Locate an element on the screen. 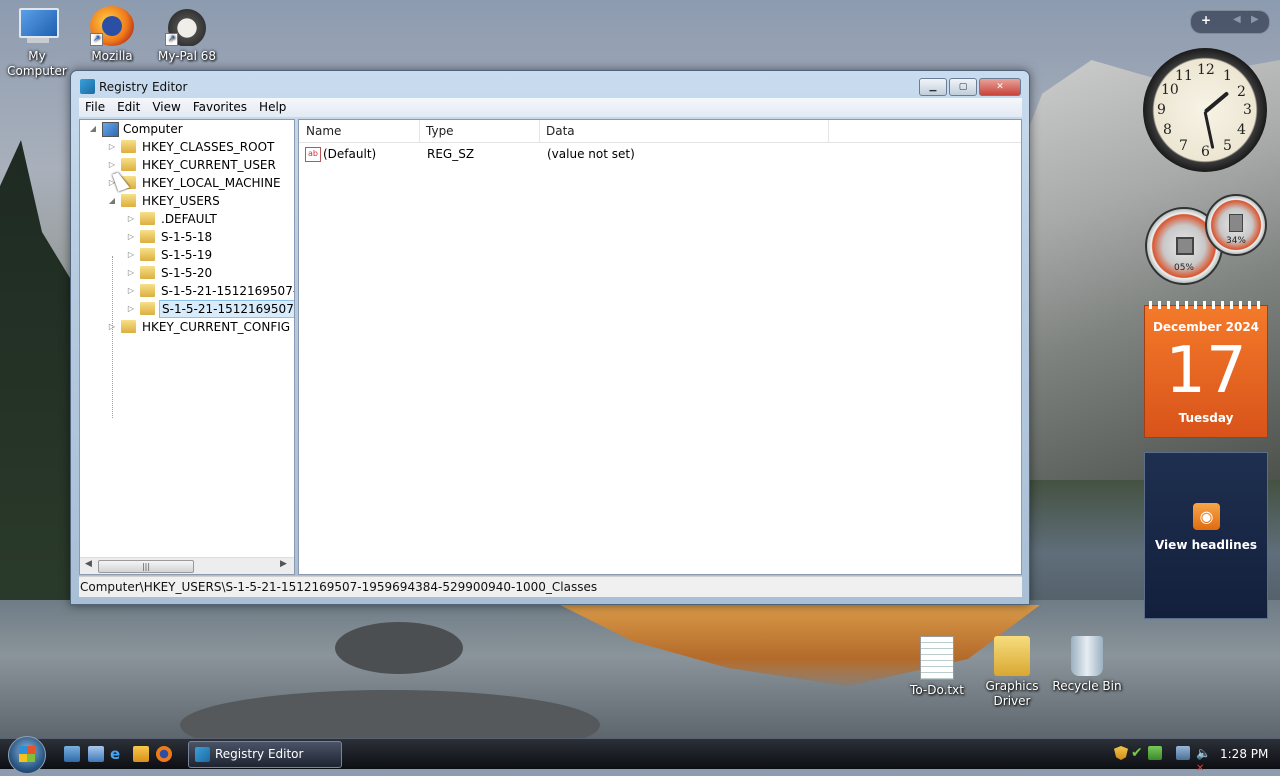 The height and width of the screenshot is (776, 1280). clock-number: 7 is located at coordinates (1183, 146).